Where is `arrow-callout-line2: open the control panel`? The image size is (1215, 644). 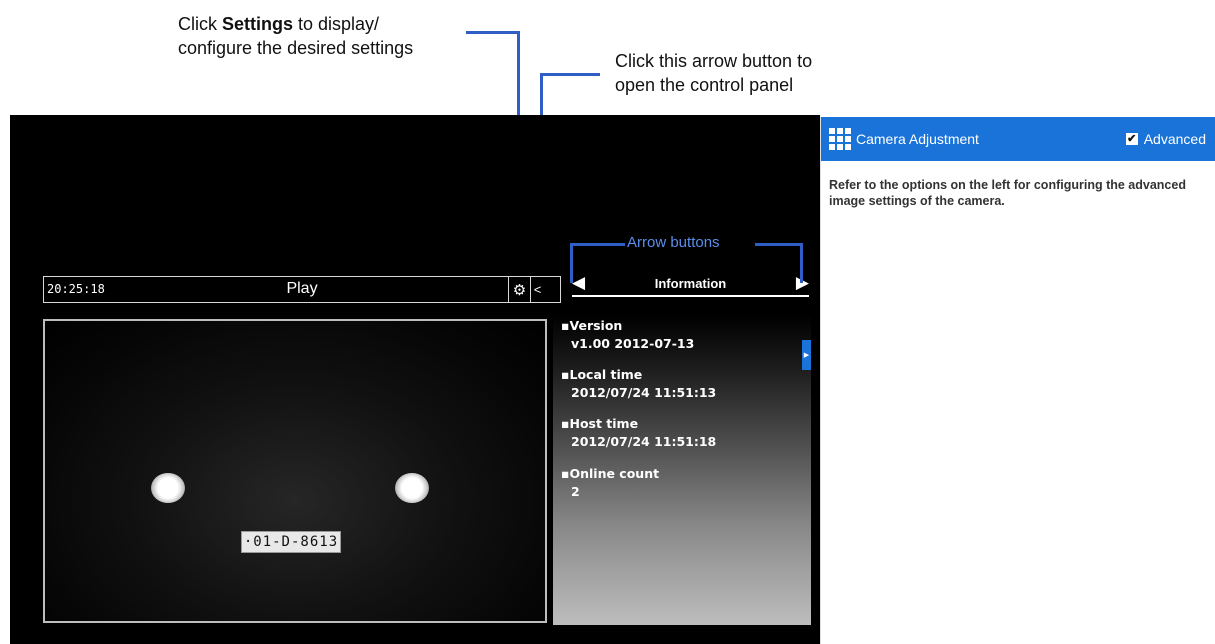 arrow-callout-line2: open the control panel is located at coordinates (704, 85).